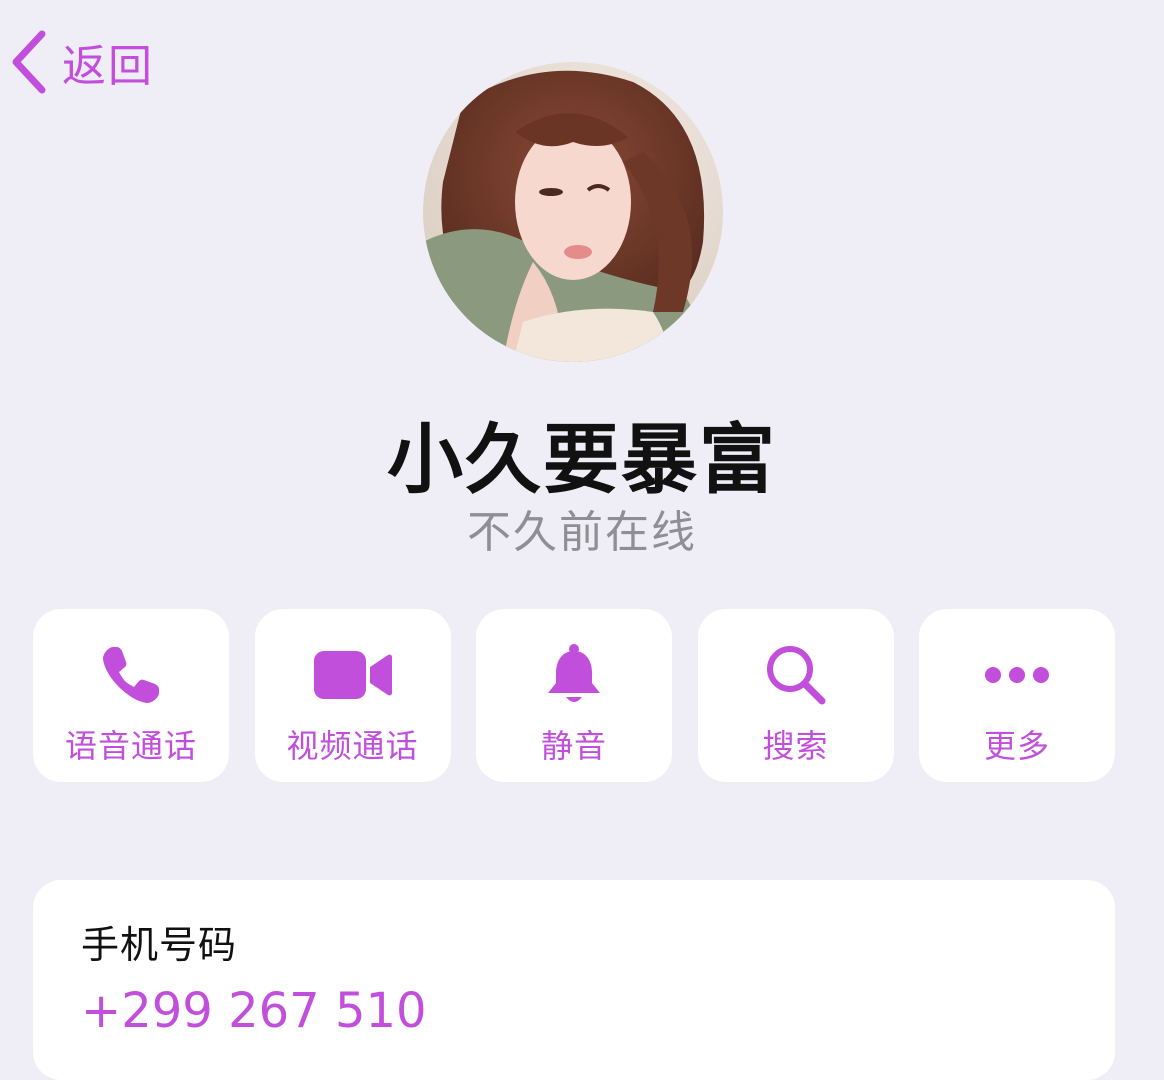 The width and height of the screenshot is (1164, 1080). Describe the element at coordinates (574, 675) in the screenshot. I see `bell-icon` at that location.